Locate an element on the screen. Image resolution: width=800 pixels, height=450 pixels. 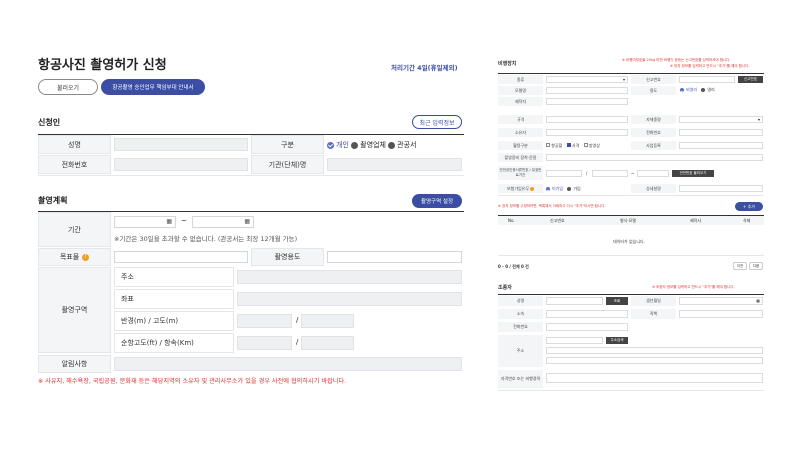
op-phone-input is located at coordinates (587, 327).